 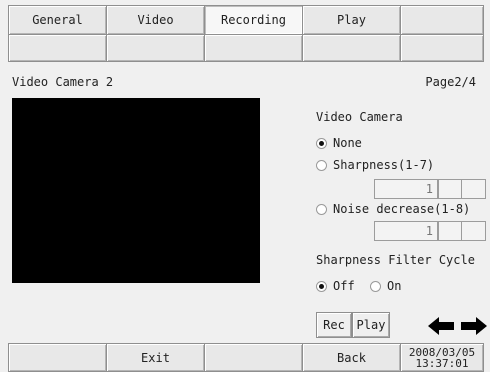 What do you see at coordinates (359, 117) in the screenshot?
I see `video-camera-title: Video Camera` at bounding box center [359, 117].